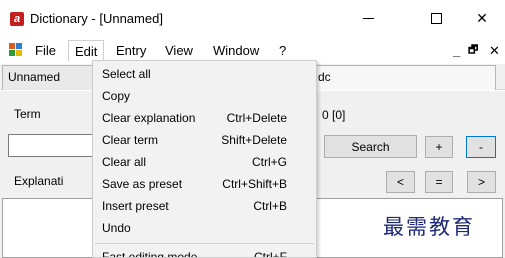 This screenshot has width=505, height=258. Describe the element at coordinates (142, 184) in the screenshot. I see `menu-item-label: Save as preset` at that location.